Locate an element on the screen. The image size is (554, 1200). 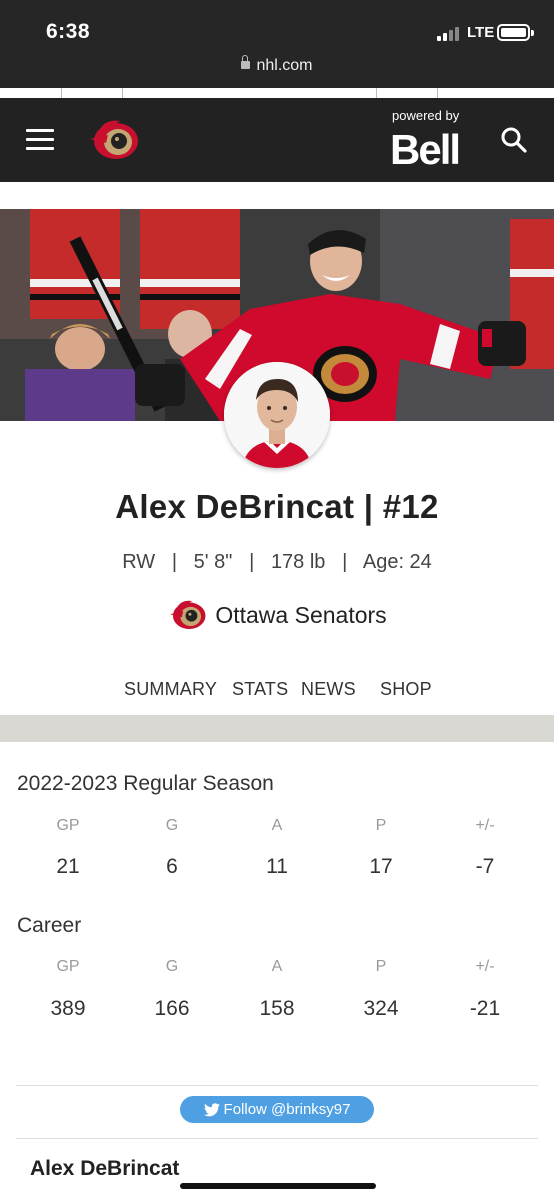
career-stats-title: Career is located at coordinates (49, 925).